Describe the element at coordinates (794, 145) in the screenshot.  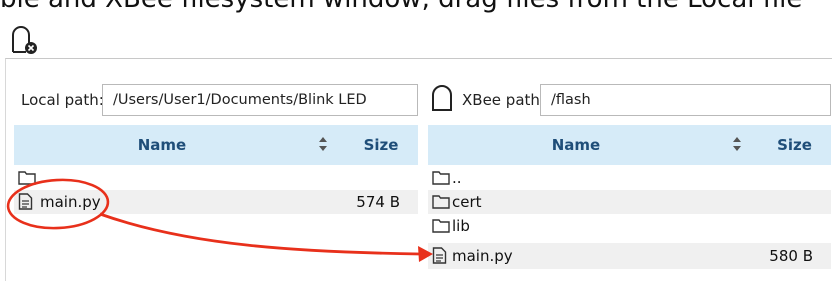
I see `xbee-size-column-header: Size` at that location.